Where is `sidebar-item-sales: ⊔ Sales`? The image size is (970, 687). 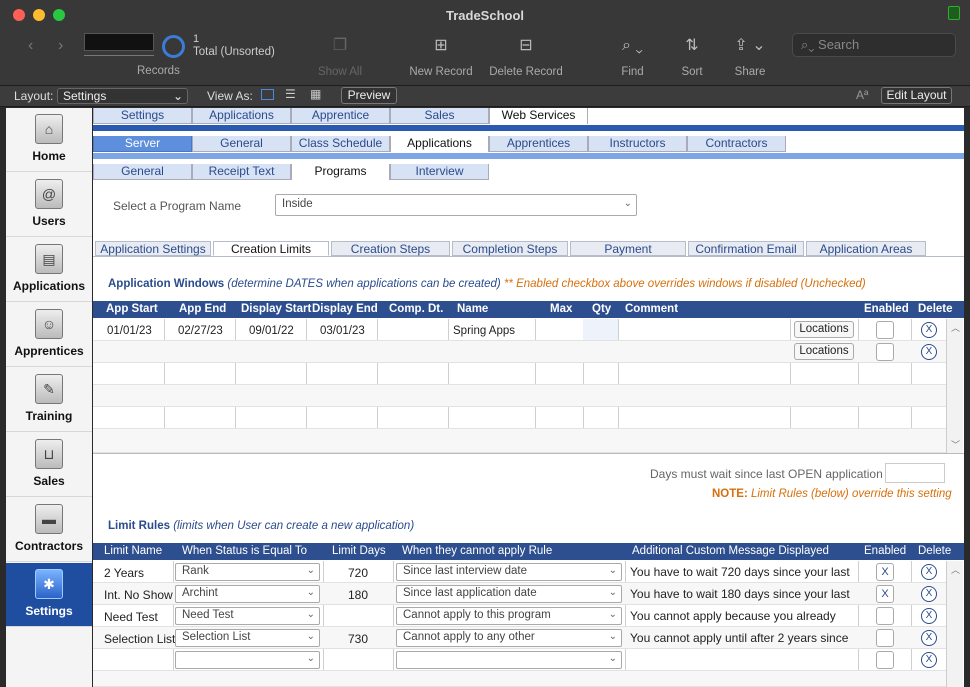
sidebar-item-sales: ⊔ Sales is located at coordinates (49, 465).